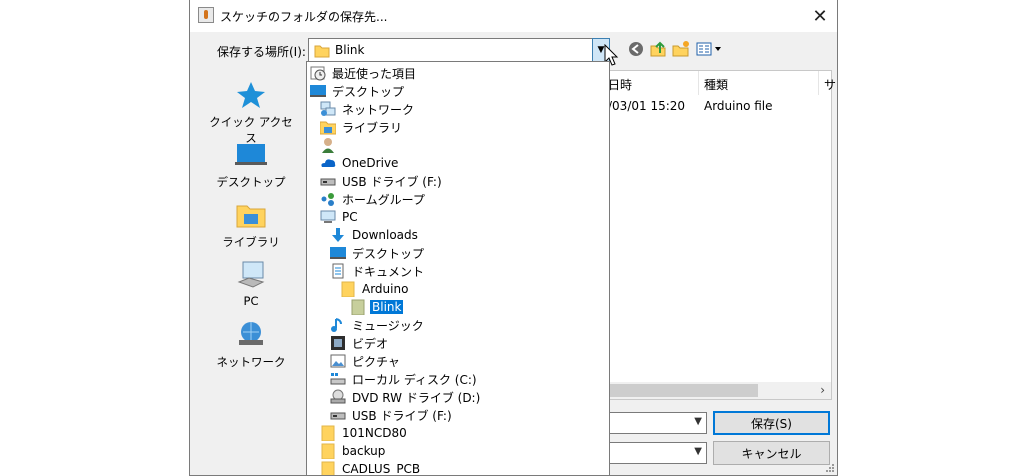 Image resolution: width=1028 pixels, height=476 pixels. I want to click on file-type-select: ▼, so click(657, 453).